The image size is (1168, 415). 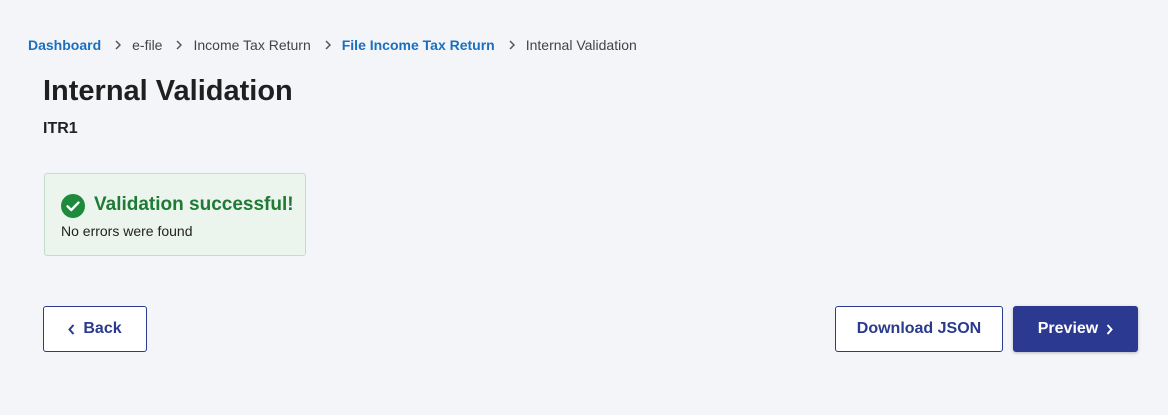 I want to click on download-json-button-label: Download JSON, so click(x=919, y=328).